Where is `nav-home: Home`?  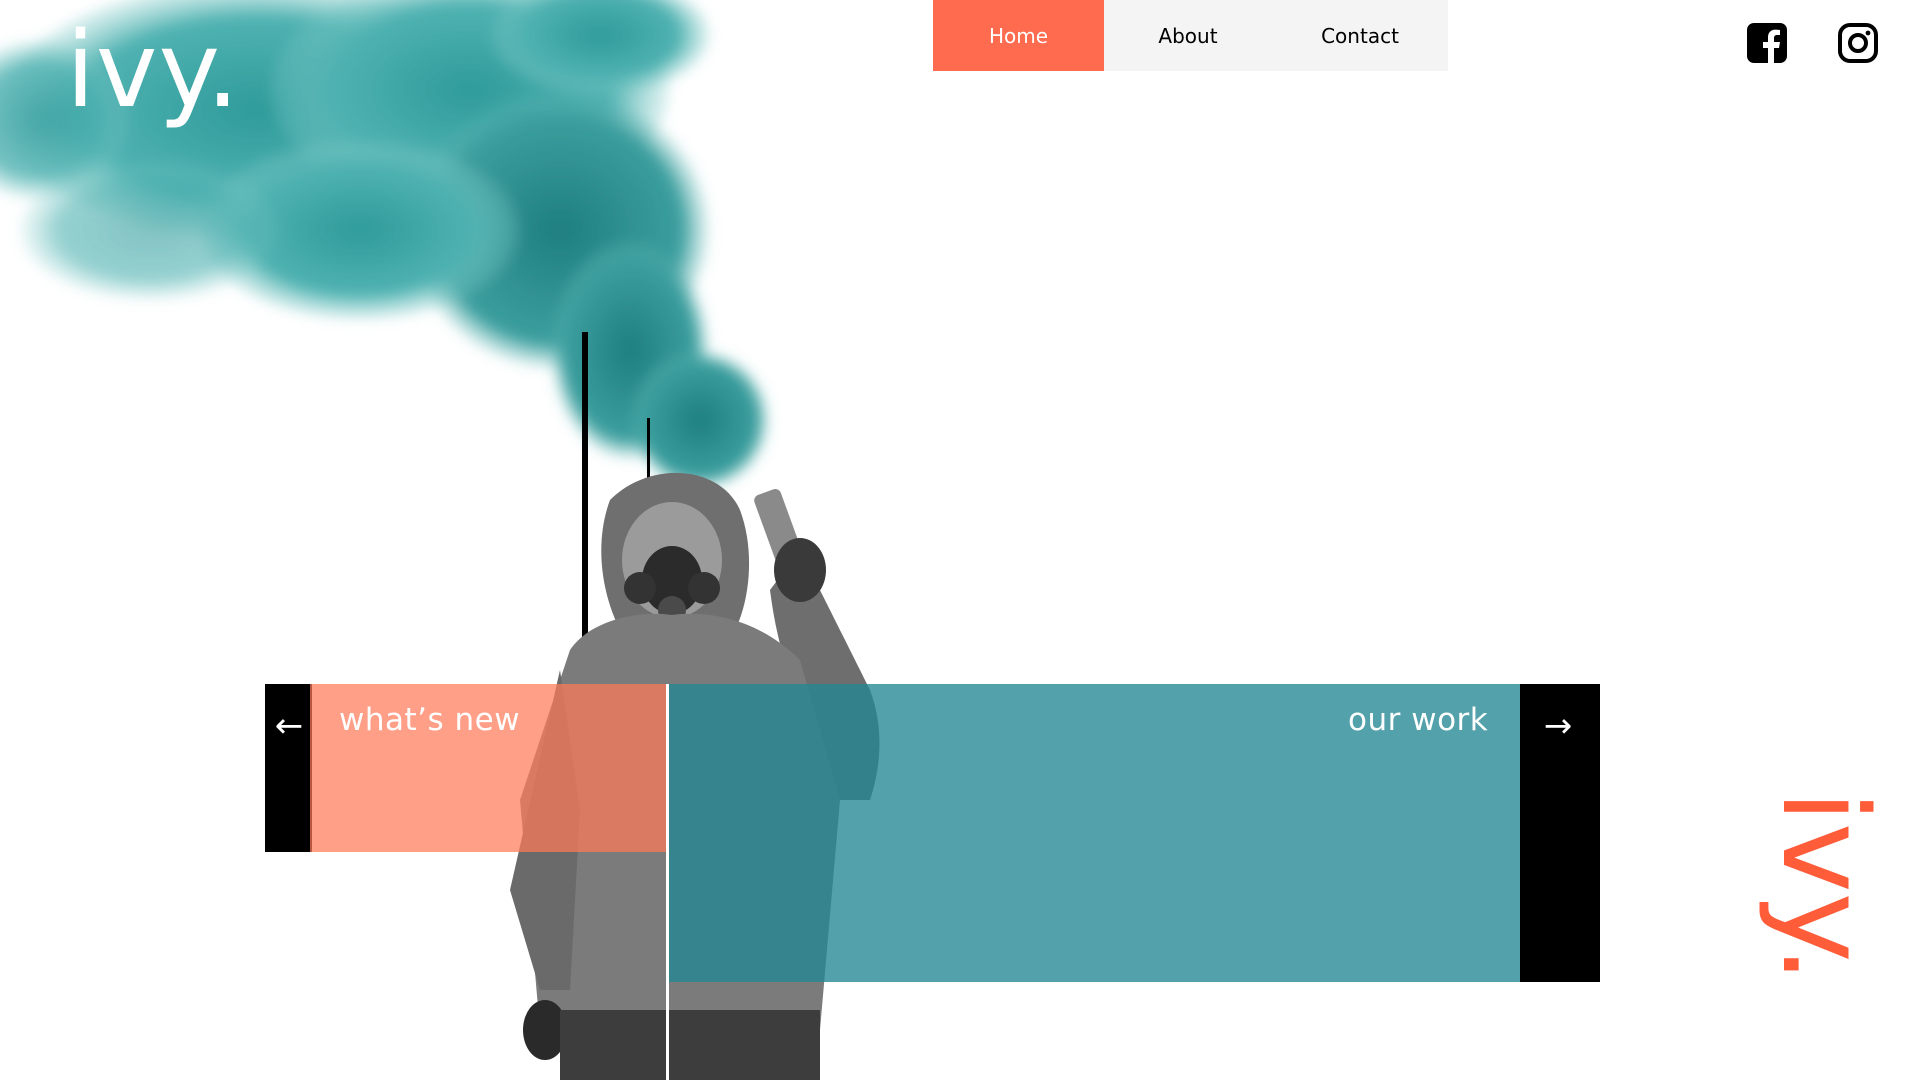
nav-home: Home is located at coordinates (1018, 35).